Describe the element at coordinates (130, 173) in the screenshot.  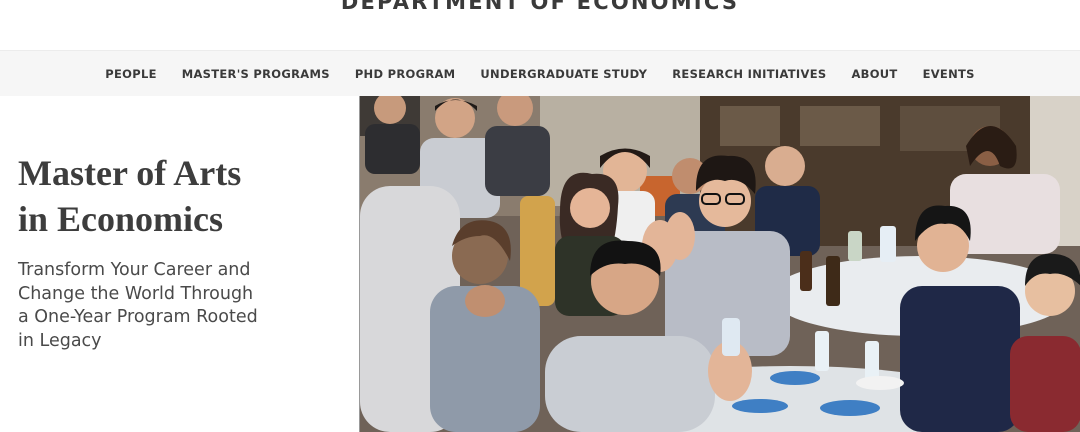
I see `page-title-line-1: Master of Arts` at that location.